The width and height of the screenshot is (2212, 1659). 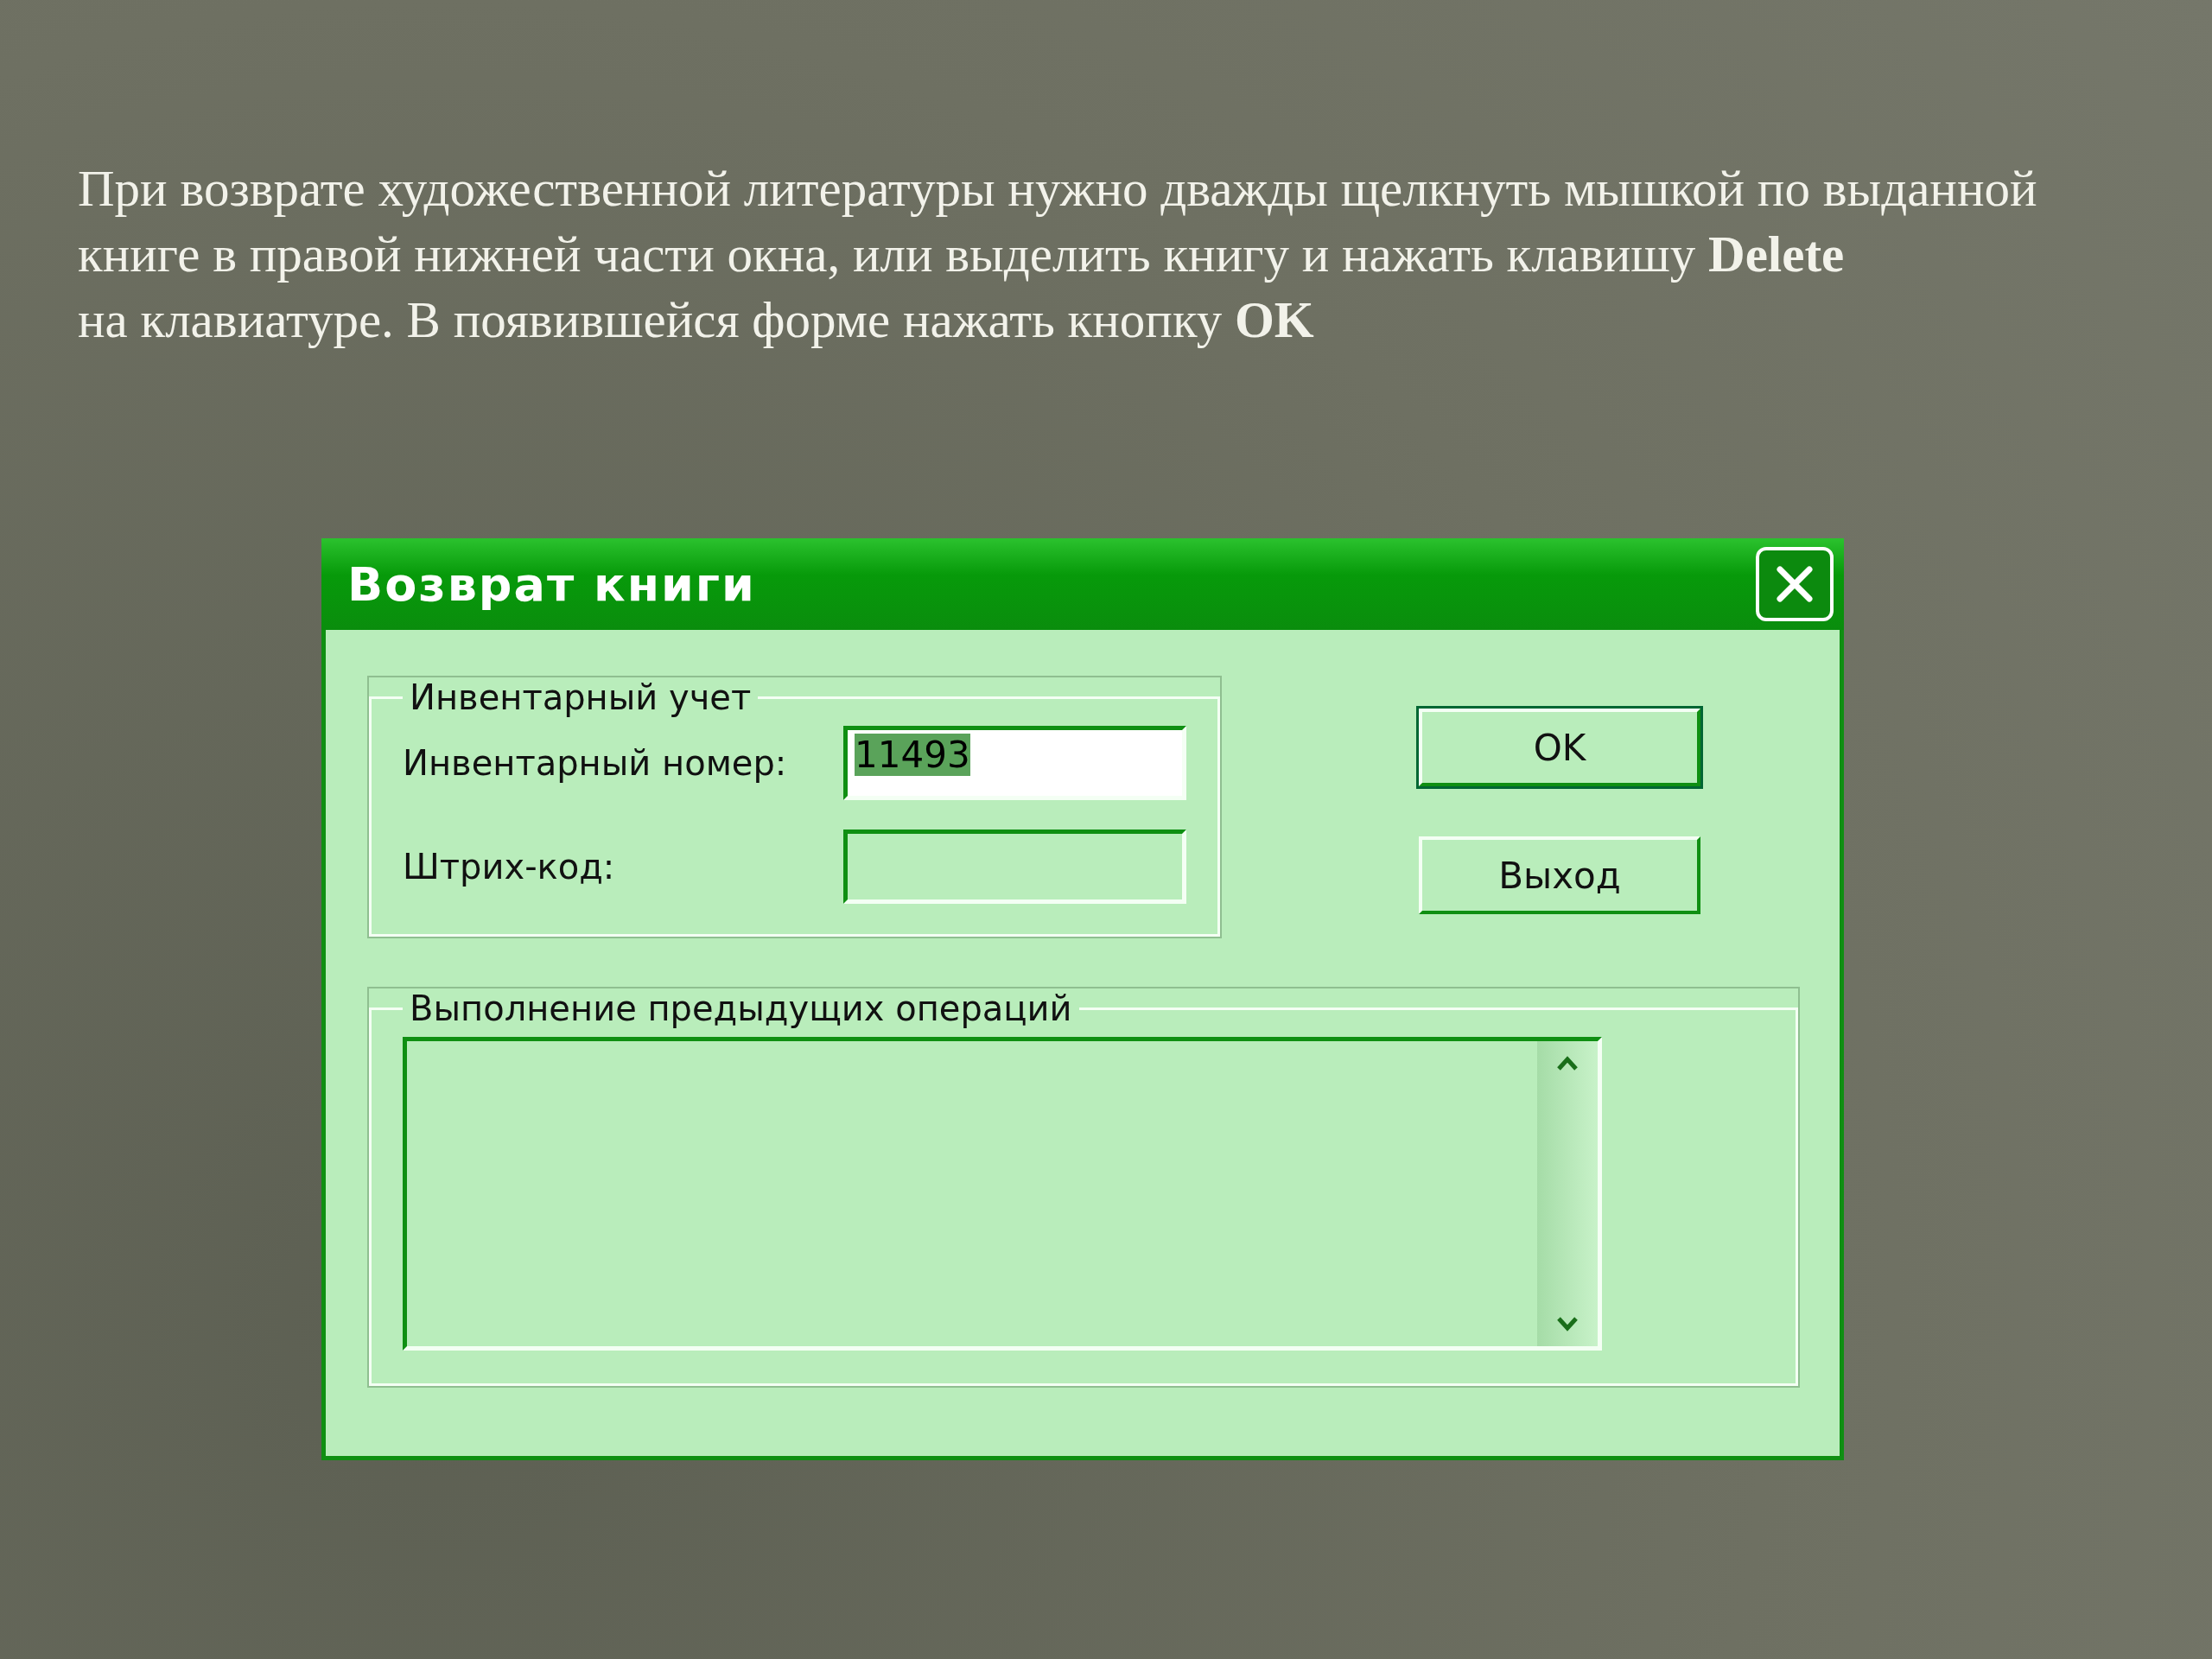 I want to click on field-value: 11493, so click(x=913, y=755).